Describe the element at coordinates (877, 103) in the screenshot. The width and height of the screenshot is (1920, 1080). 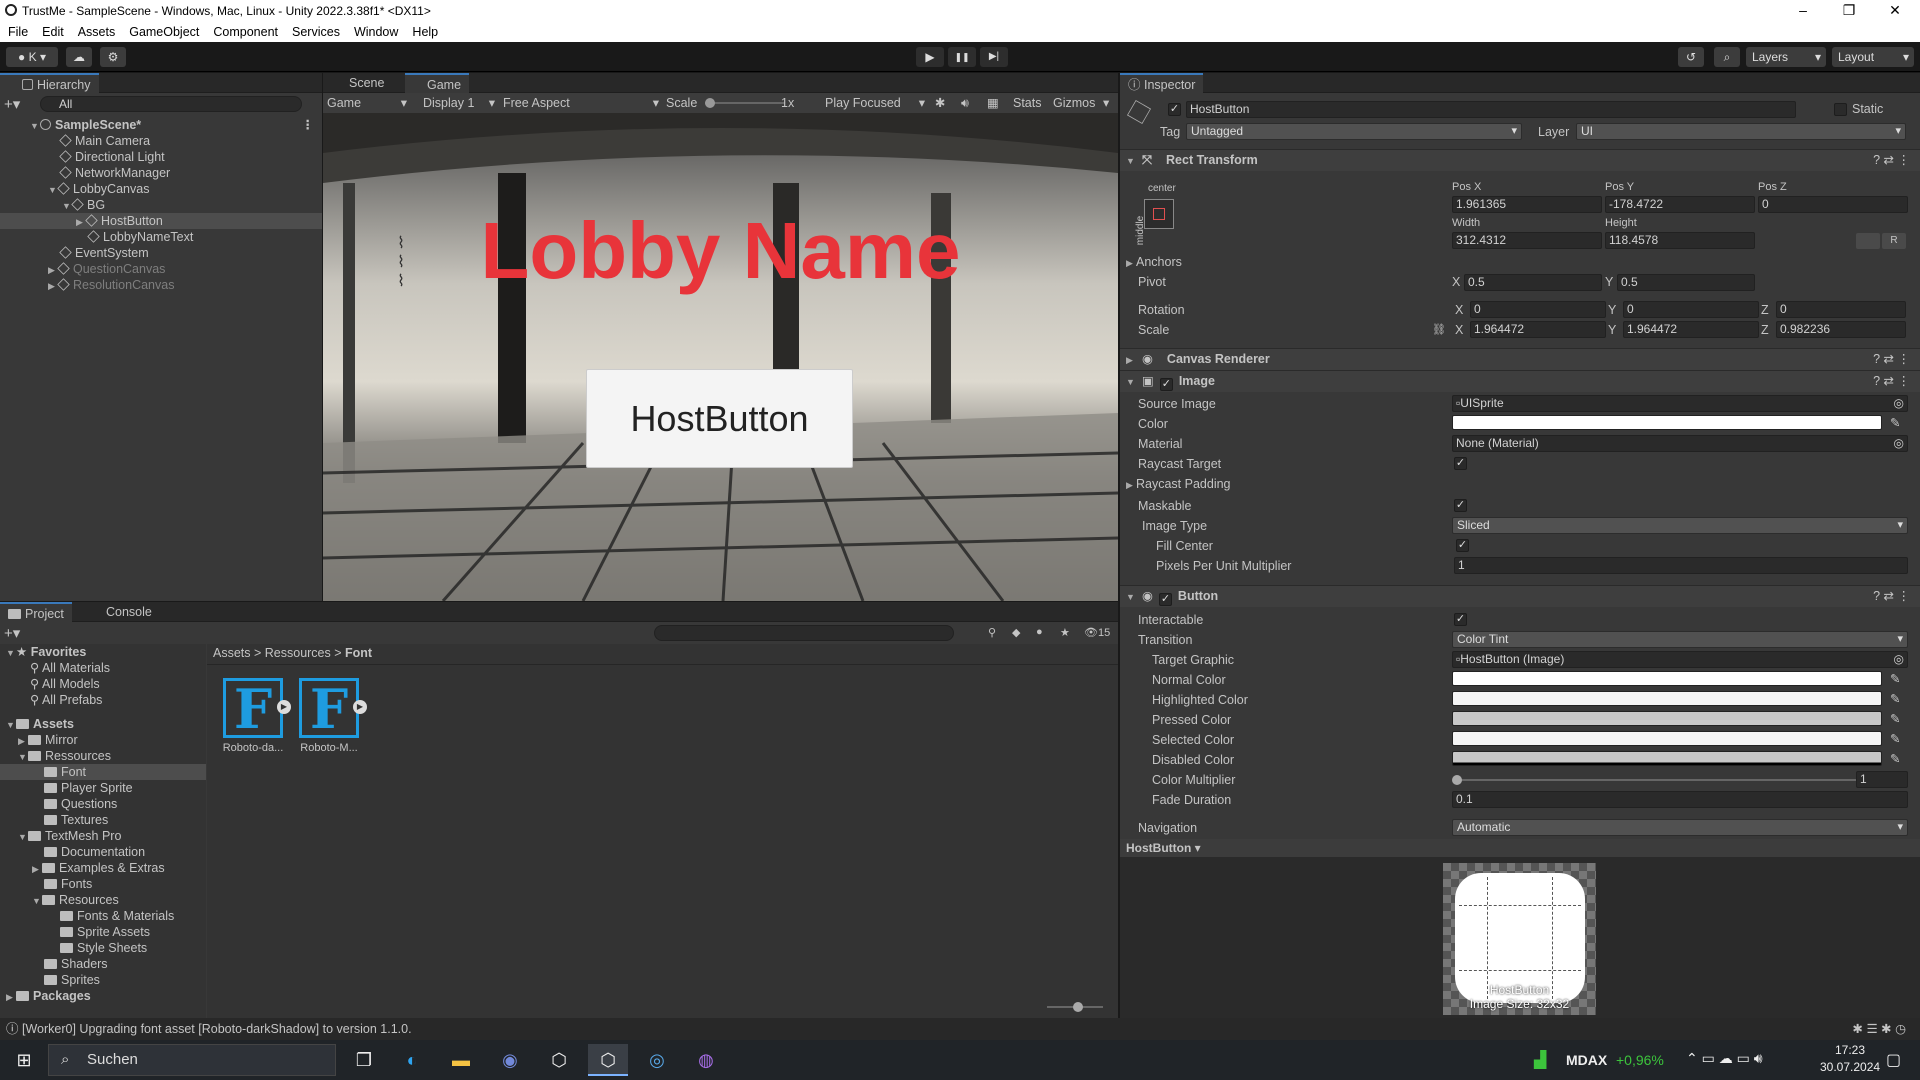
I see `play-focused-dropdown: Play Focused ▾` at that location.